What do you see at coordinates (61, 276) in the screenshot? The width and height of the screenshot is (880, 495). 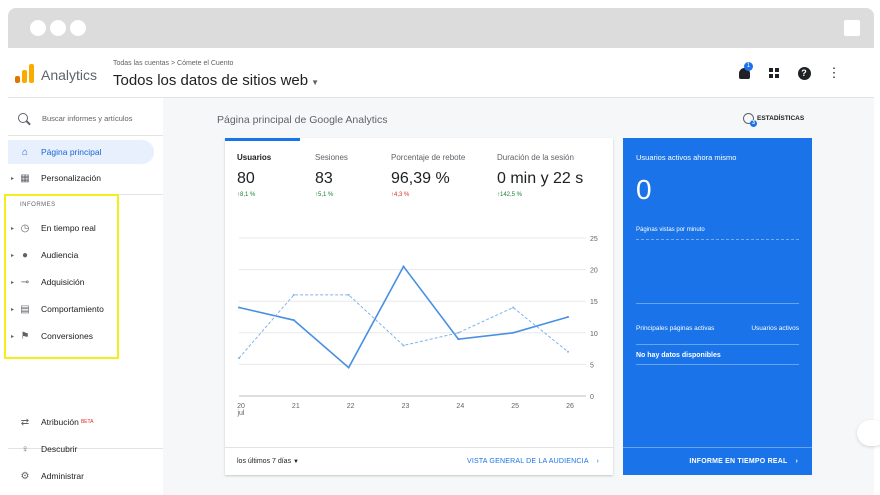 I see `highlight-box` at bounding box center [61, 276].